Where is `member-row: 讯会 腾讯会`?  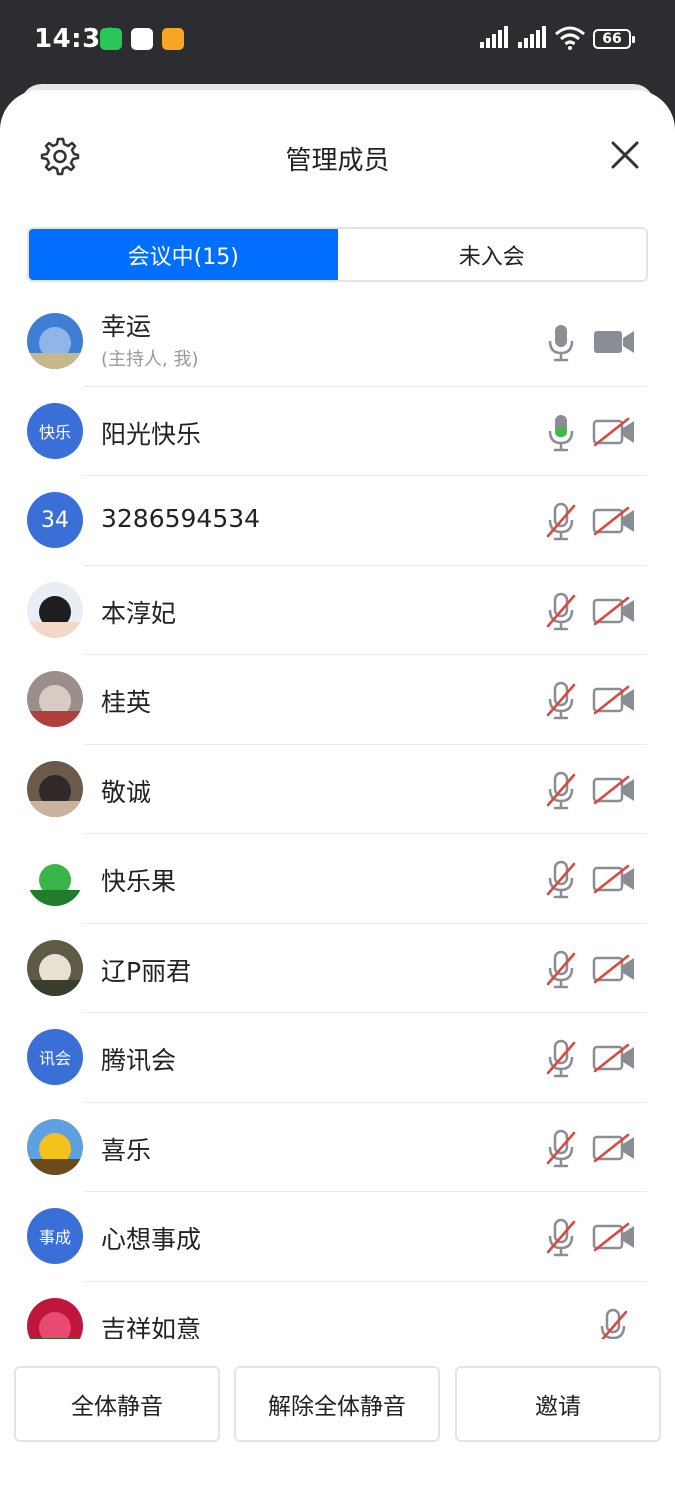 member-row: 讯会 腾讯会 is located at coordinates (337, 1058).